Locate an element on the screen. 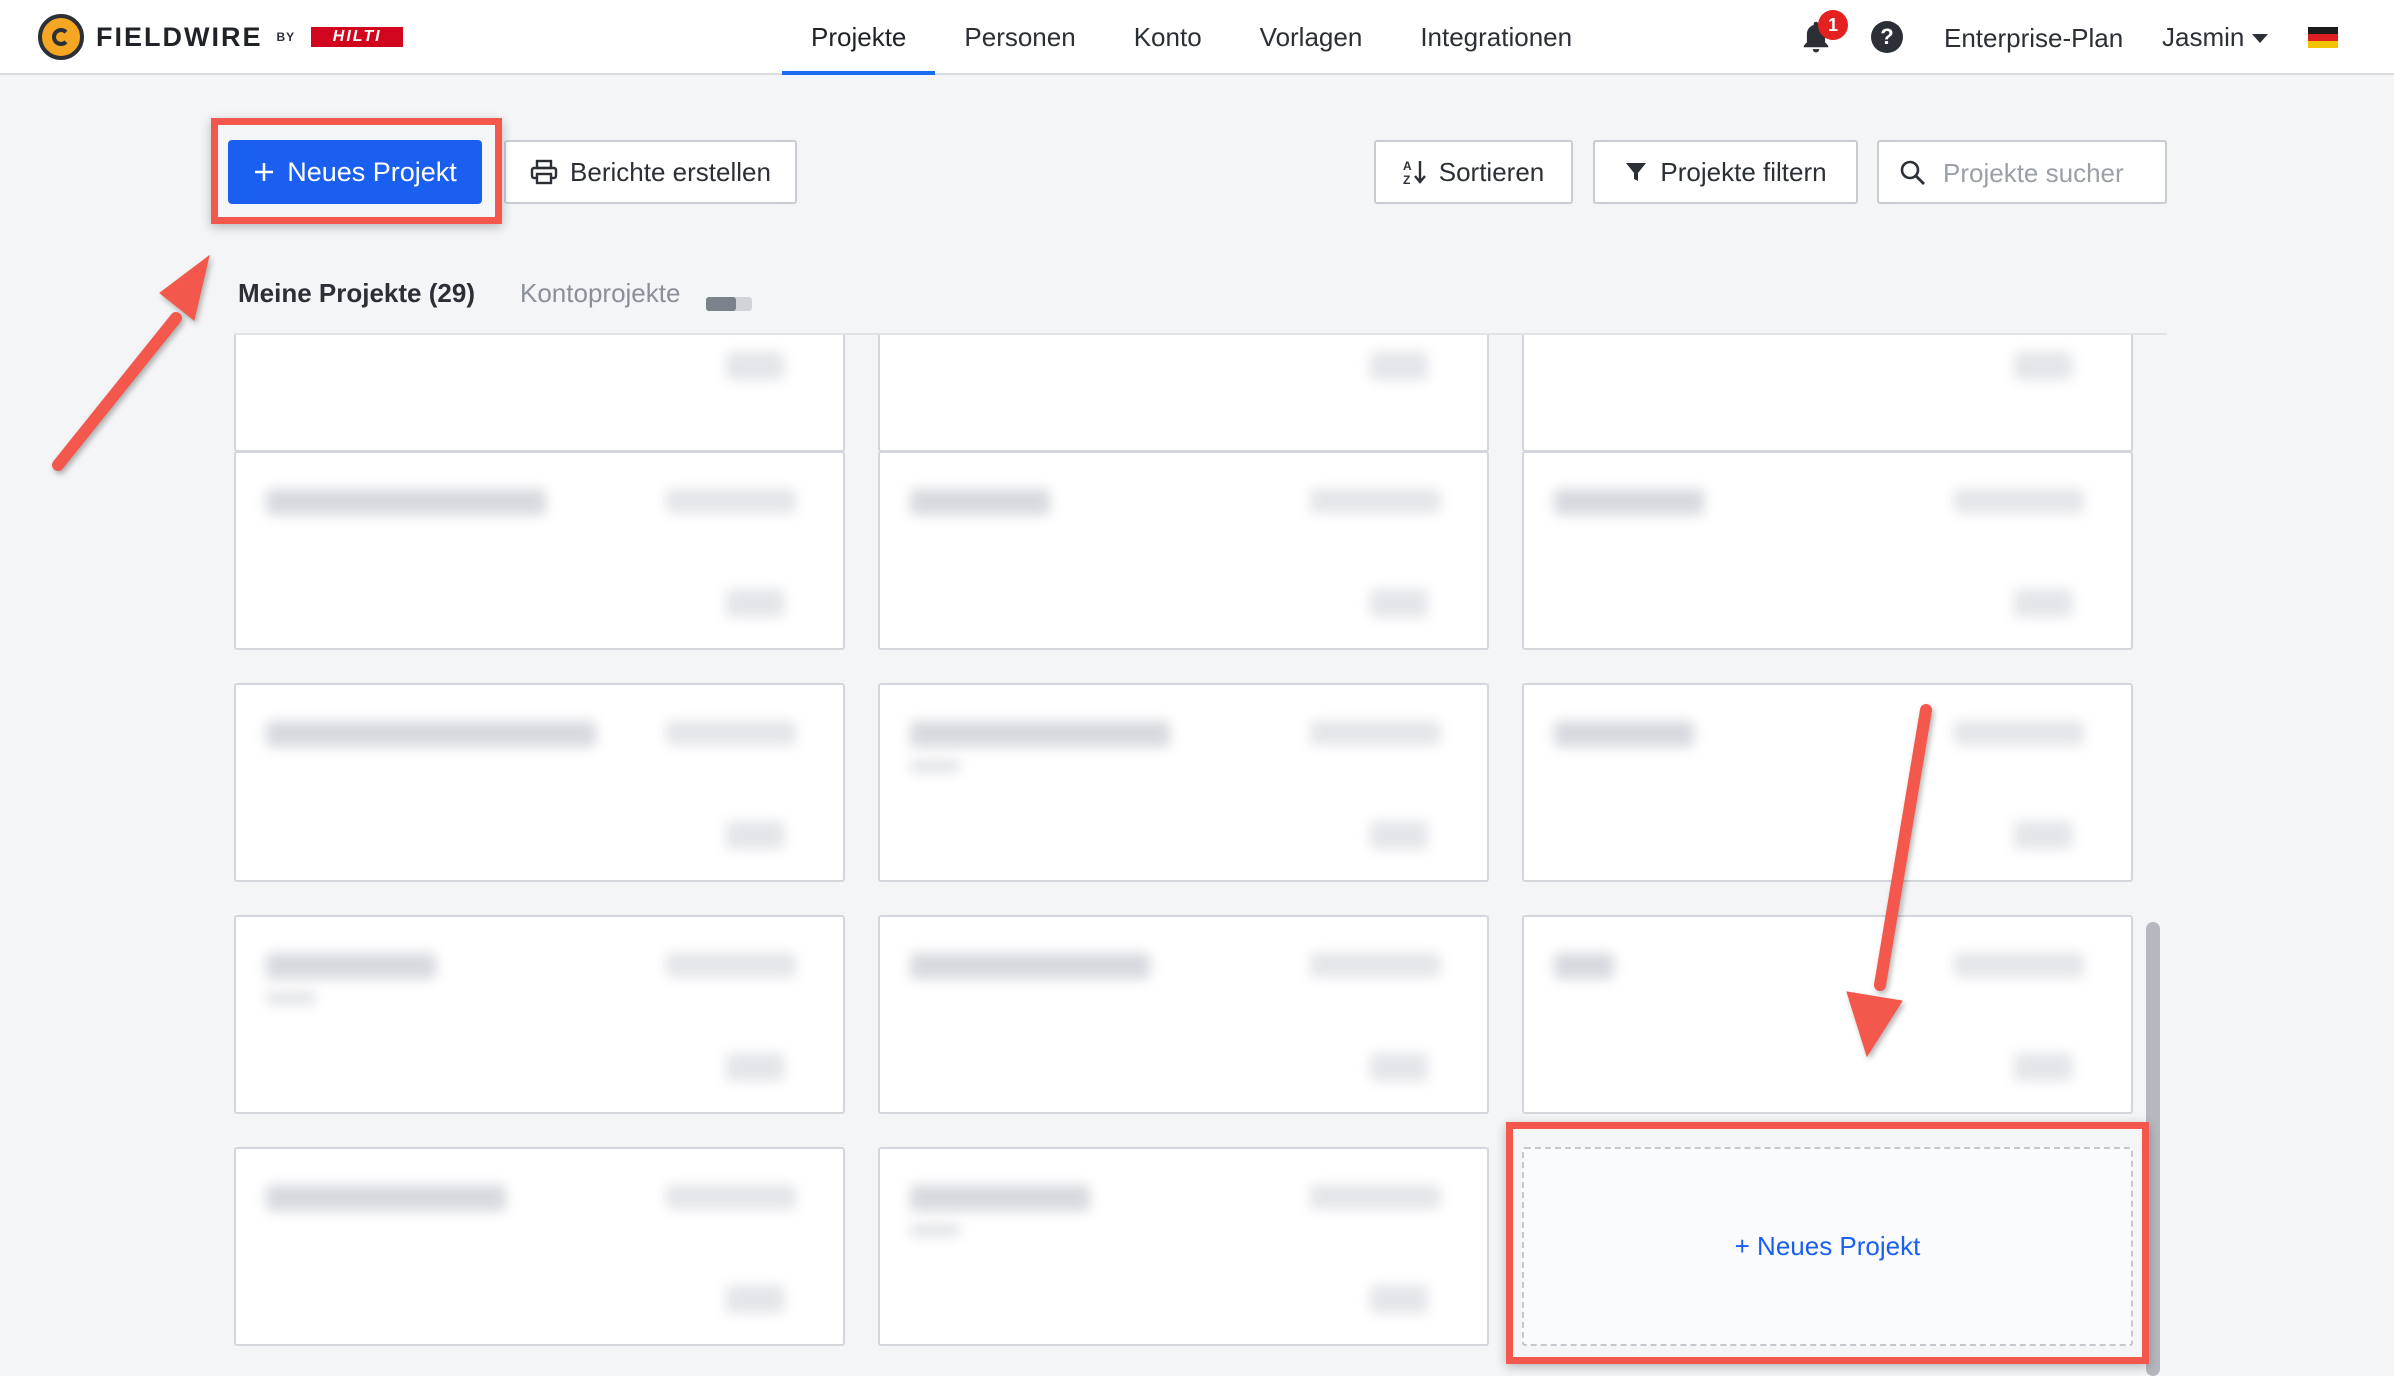  arrow-to-card is located at coordinates (1903, 847).